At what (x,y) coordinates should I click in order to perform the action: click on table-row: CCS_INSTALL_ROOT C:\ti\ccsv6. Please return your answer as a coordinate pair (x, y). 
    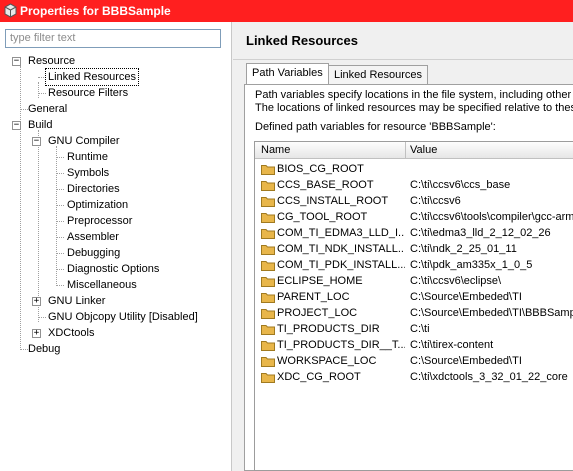
    Looking at the image, I should click on (414, 201).